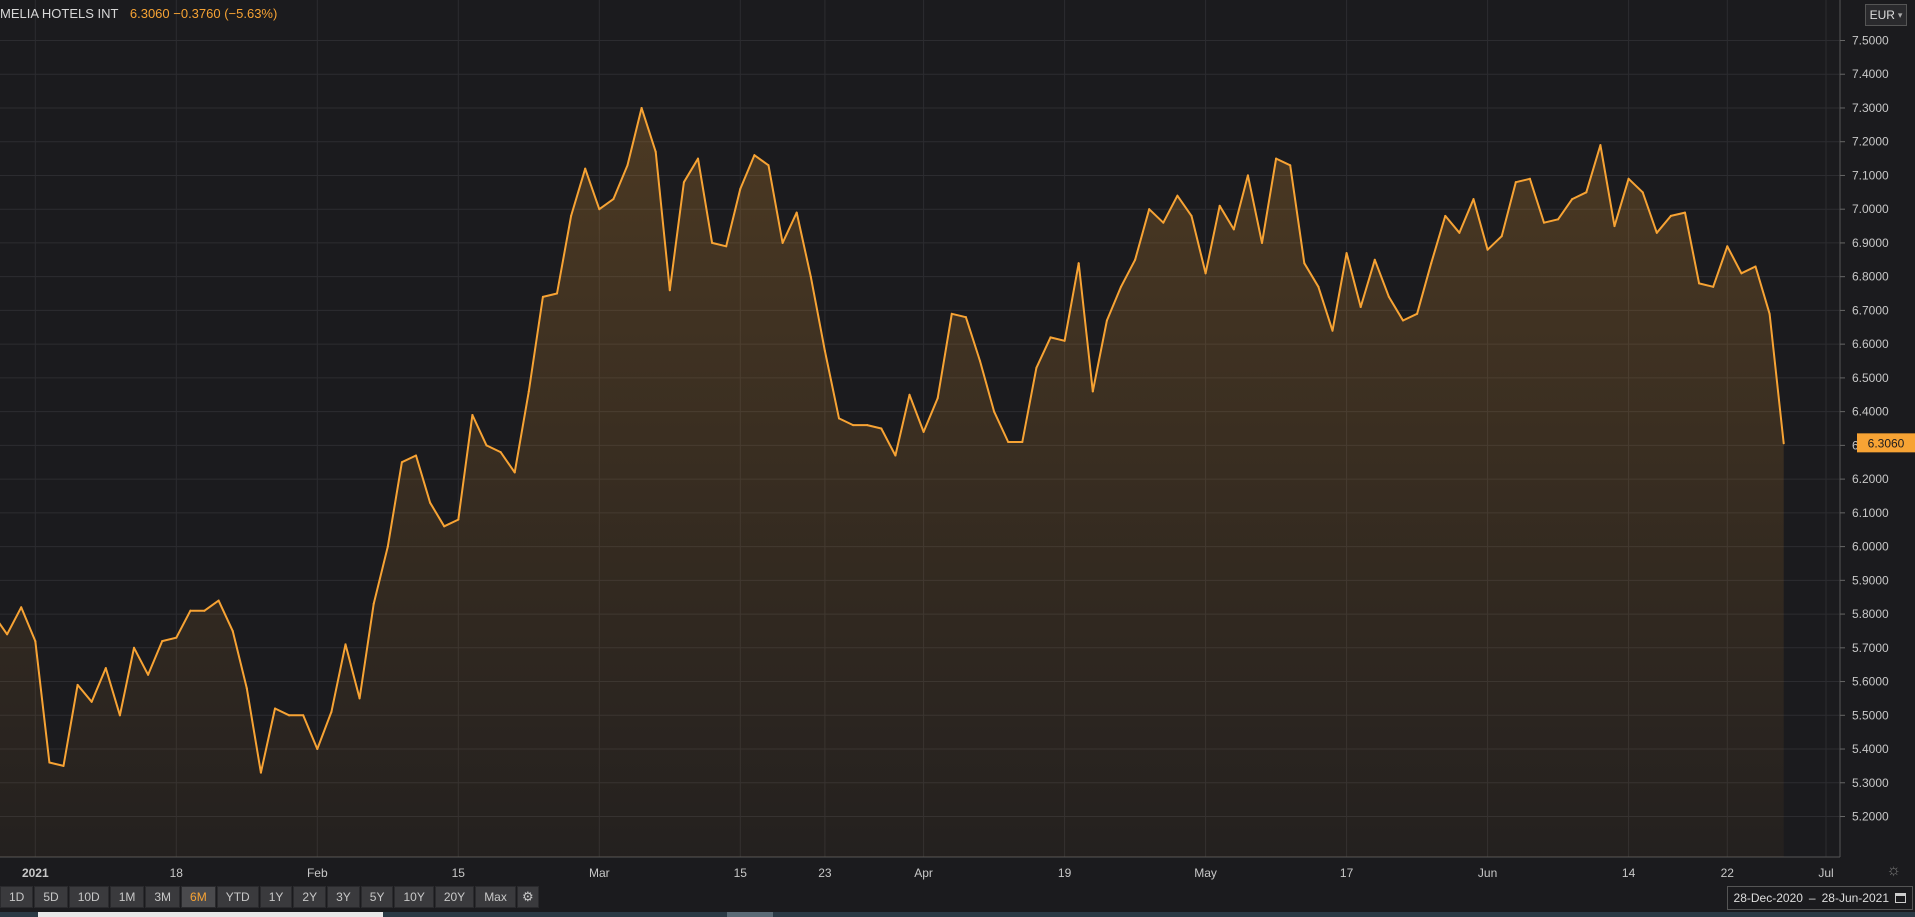  Describe the element at coordinates (599, 873) in the screenshot. I see `x-tick-label: Mar` at that location.